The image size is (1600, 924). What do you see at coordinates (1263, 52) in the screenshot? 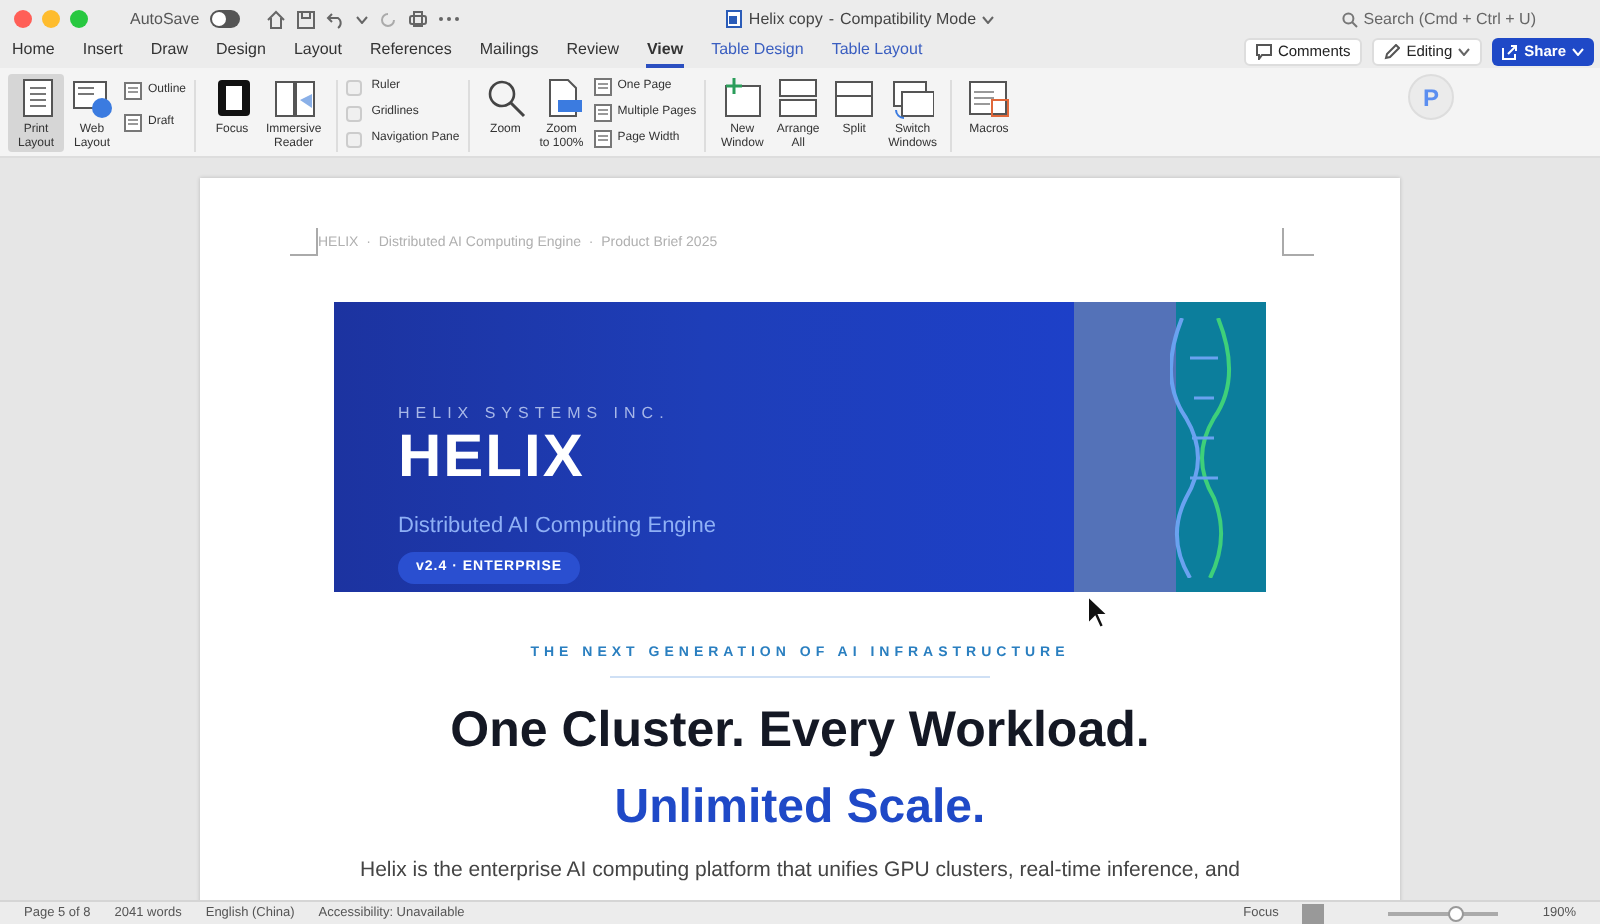
I see `comment-icon` at bounding box center [1263, 52].